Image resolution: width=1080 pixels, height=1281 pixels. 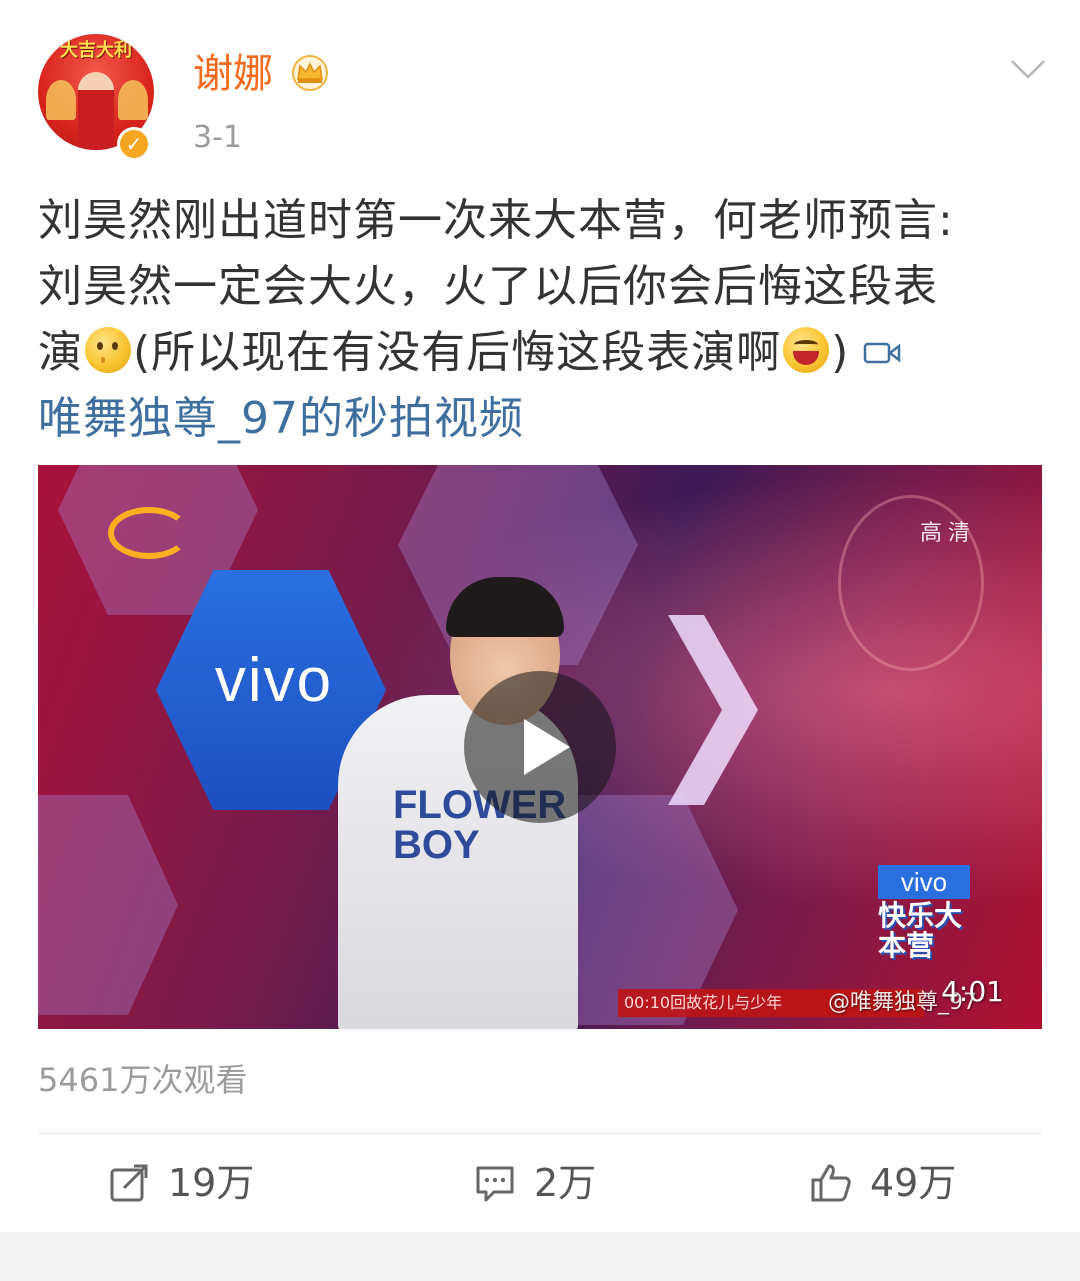 I want to click on video-source-link: 唯舞独尊_97的秒拍视频, so click(x=543, y=419).